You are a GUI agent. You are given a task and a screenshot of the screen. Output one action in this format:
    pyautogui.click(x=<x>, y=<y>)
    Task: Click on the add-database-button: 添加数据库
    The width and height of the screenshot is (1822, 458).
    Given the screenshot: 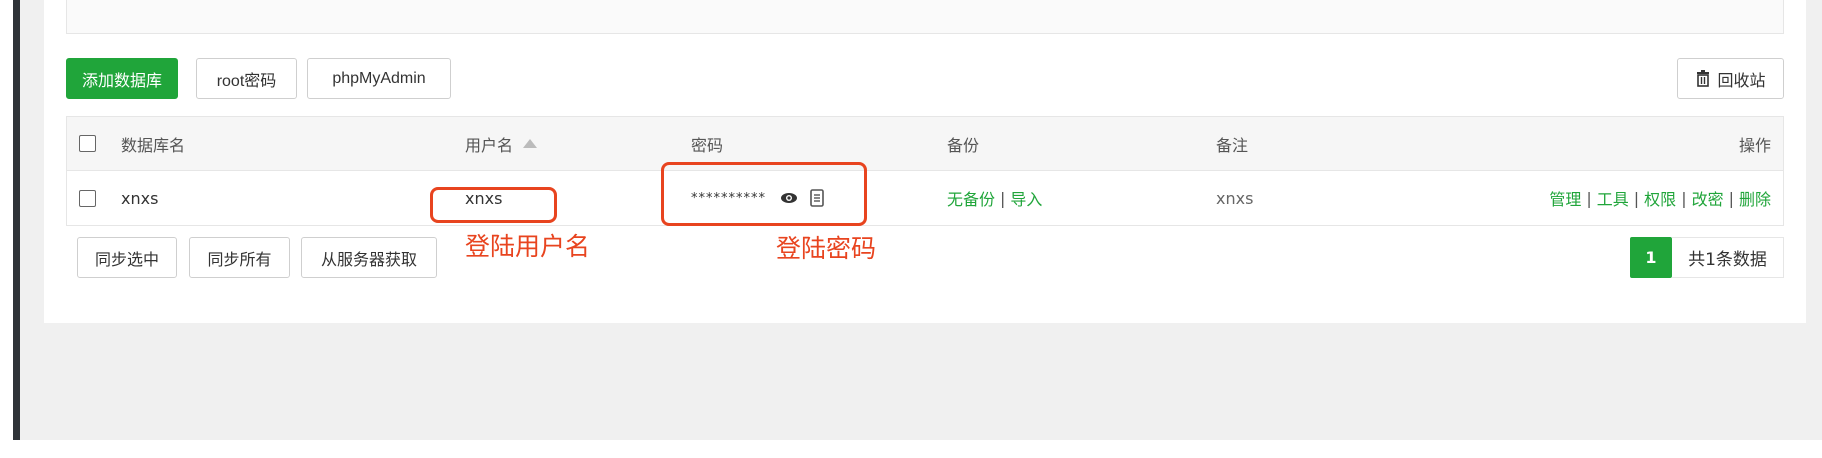 What is the action you would take?
    pyautogui.click(x=122, y=78)
    